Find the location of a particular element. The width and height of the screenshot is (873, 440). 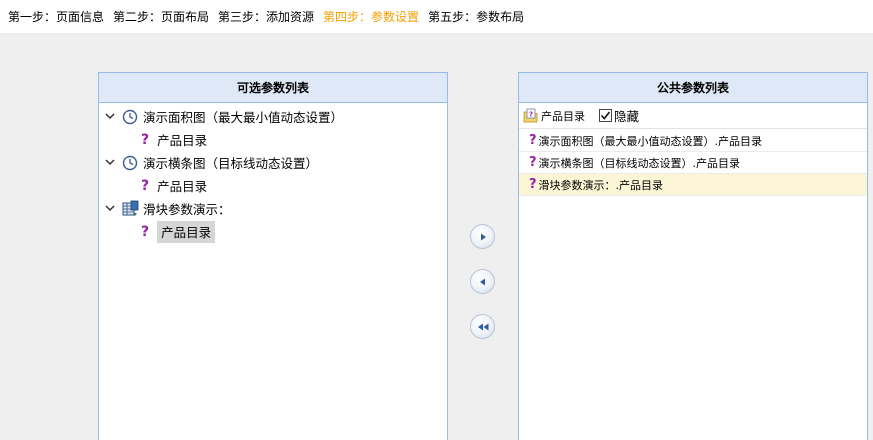

tree-node-bar-chart: 演示横条图（目标线动态设置） is located at coordinates (273, 162).